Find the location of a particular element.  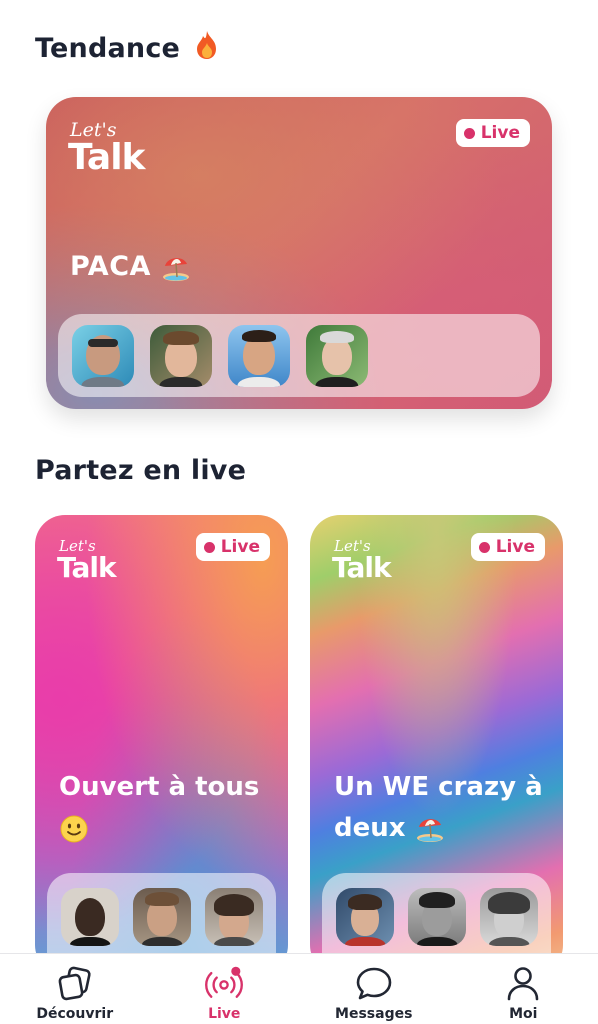

room-title: PACA is located at coordinates (130, 267).